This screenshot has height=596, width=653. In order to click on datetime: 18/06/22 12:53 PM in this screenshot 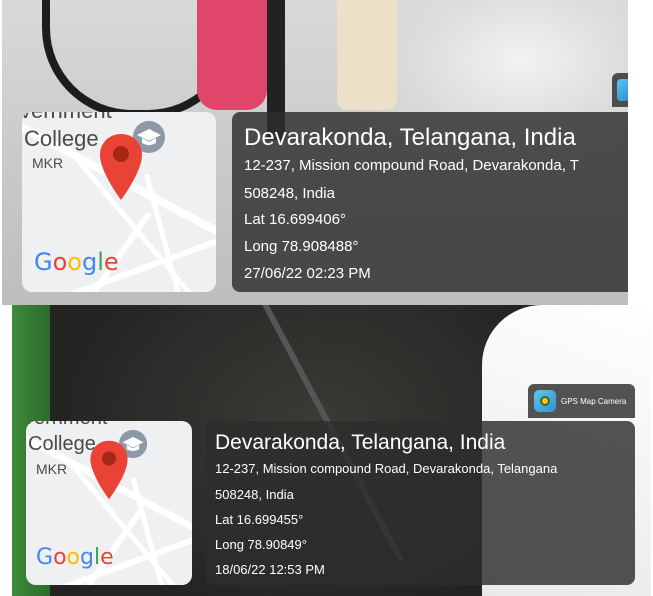, I will do `click(270, 569)`.